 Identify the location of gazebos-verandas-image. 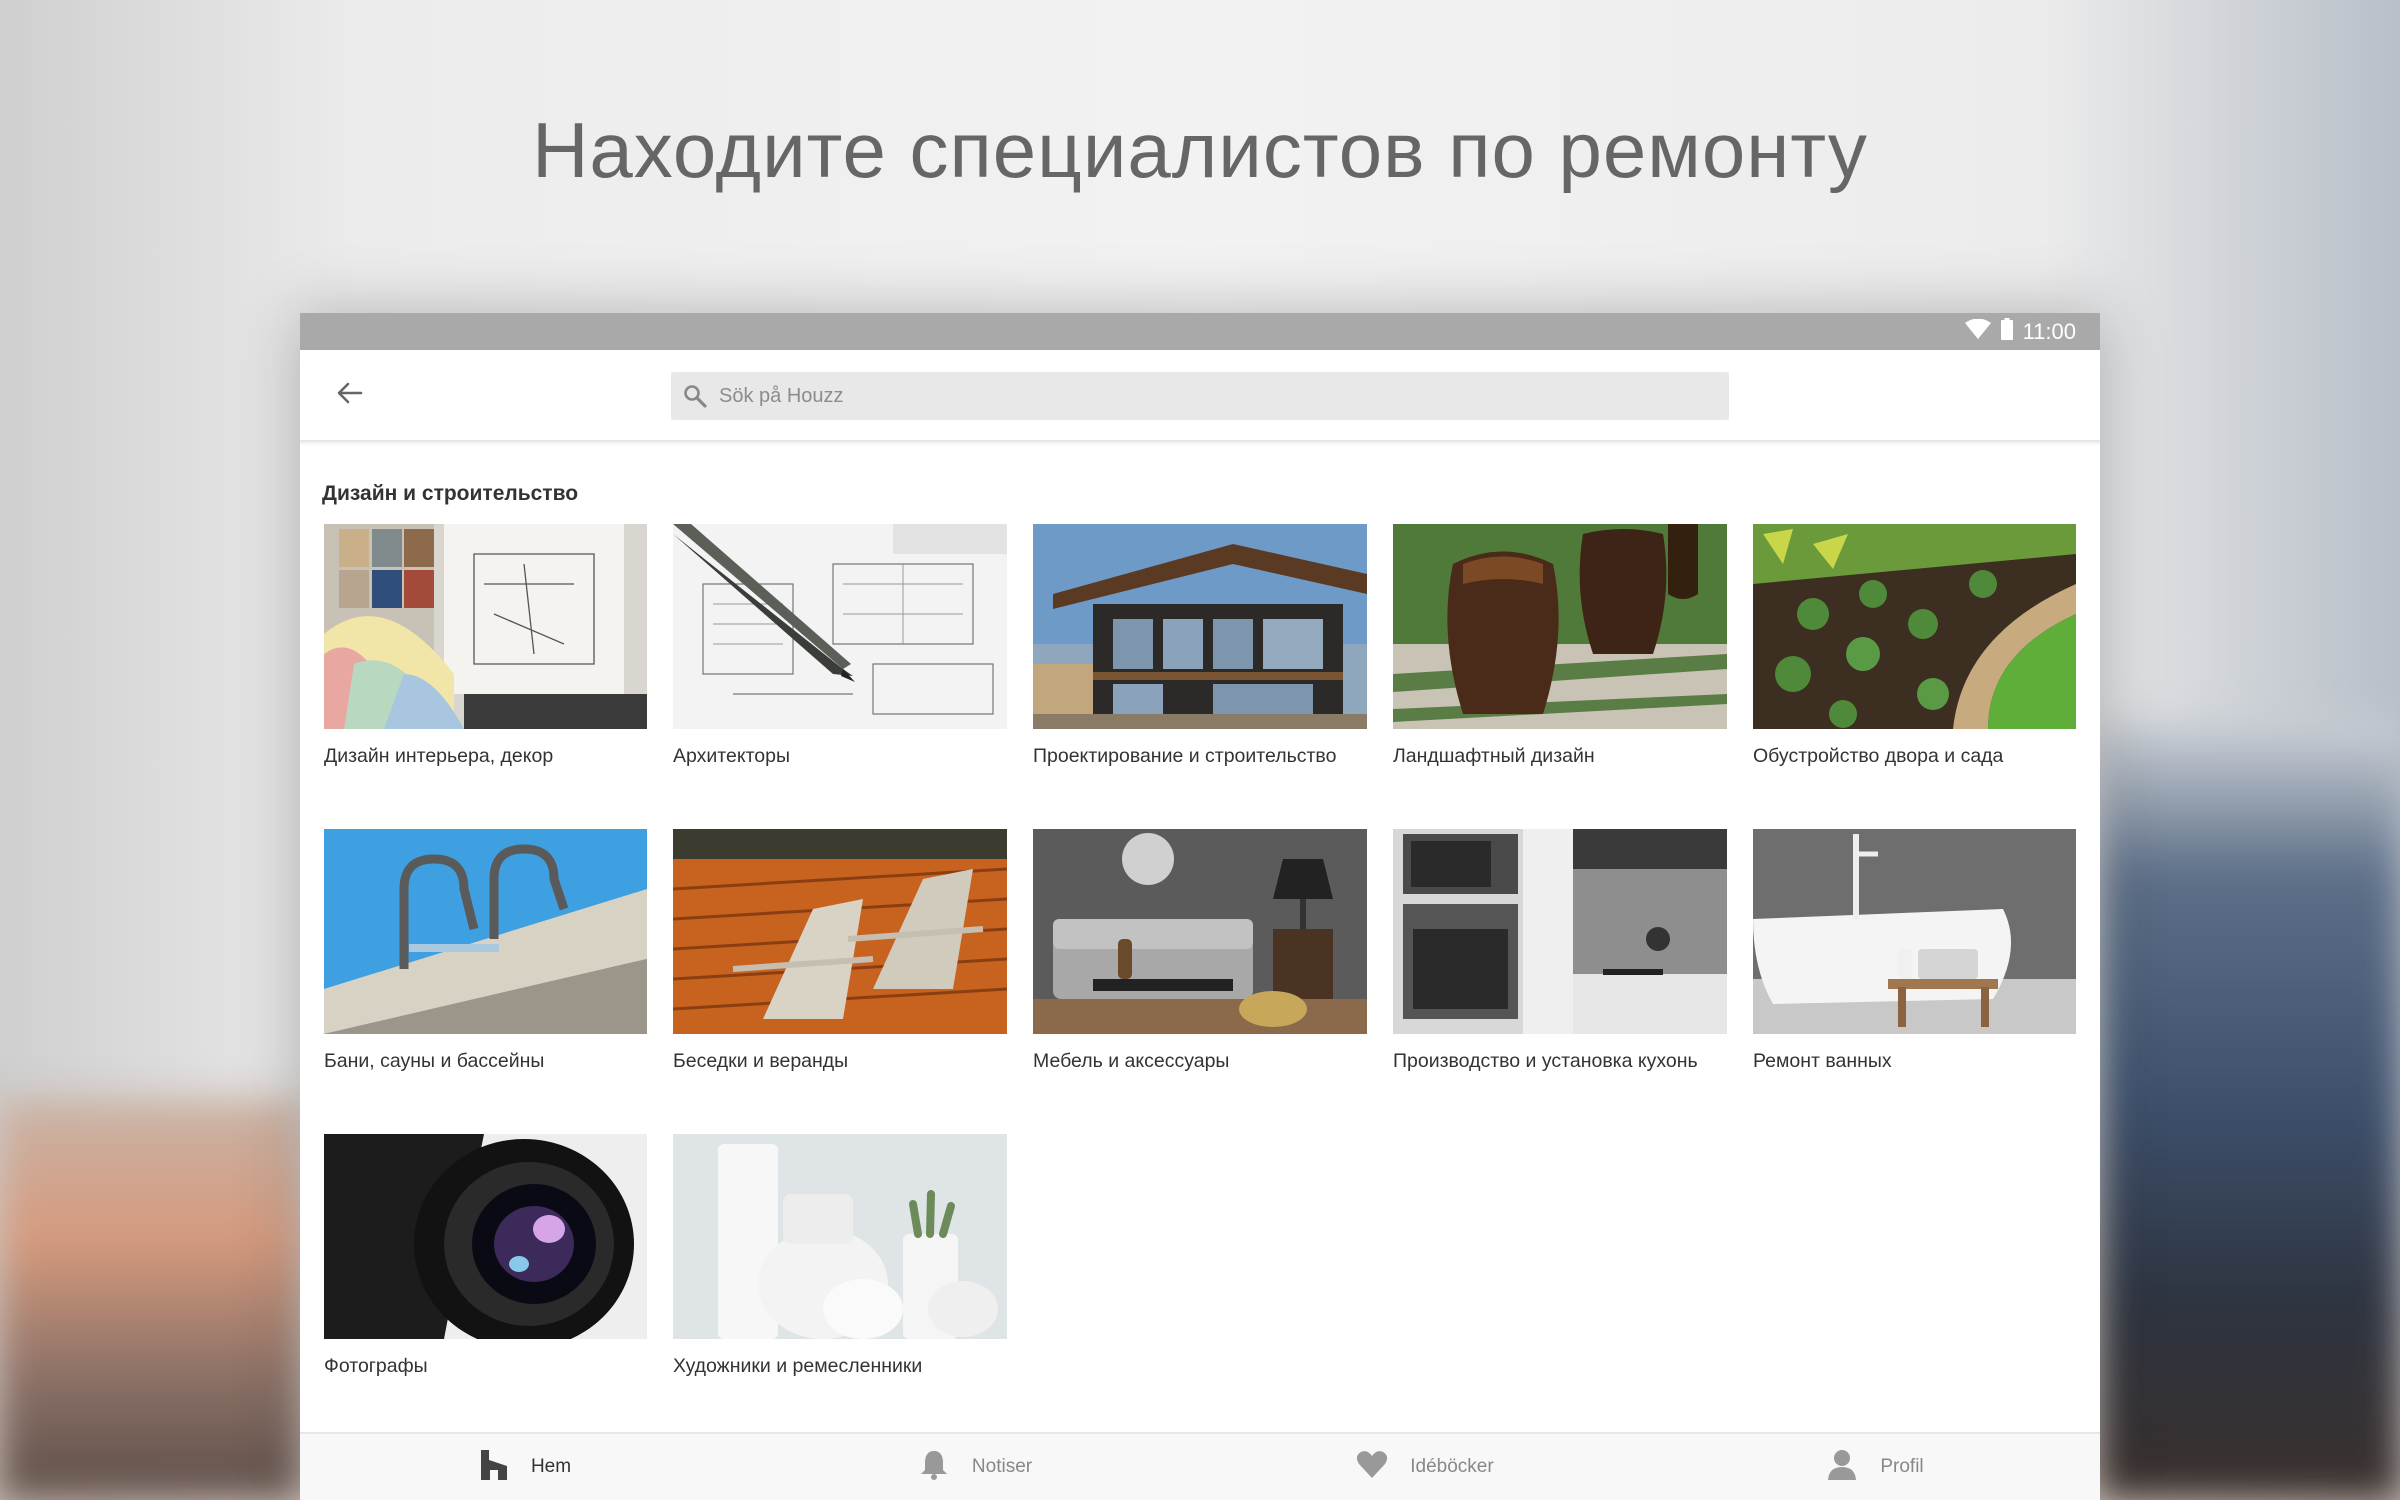
(840, 931).